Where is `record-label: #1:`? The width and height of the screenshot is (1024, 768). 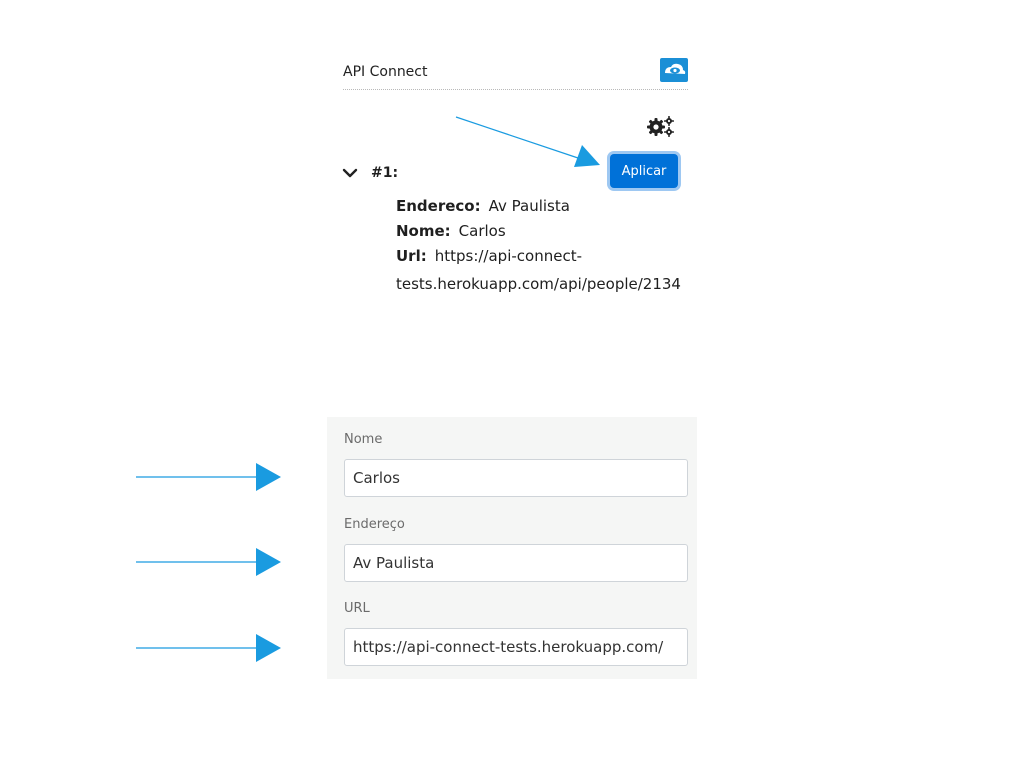
record-label: #1: is located at coordinates (385, 173).